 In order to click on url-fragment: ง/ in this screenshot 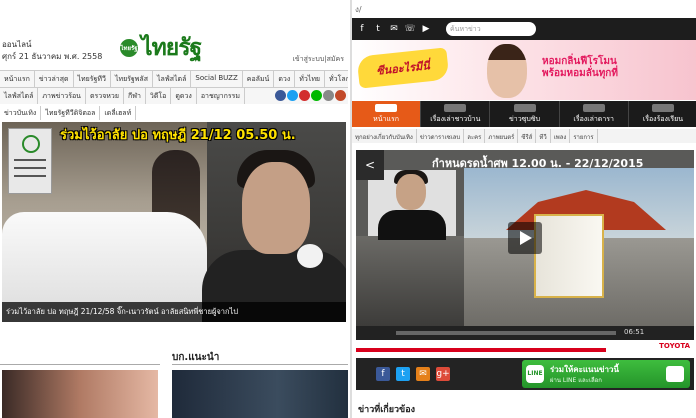, I will do `click(524, 9)`.